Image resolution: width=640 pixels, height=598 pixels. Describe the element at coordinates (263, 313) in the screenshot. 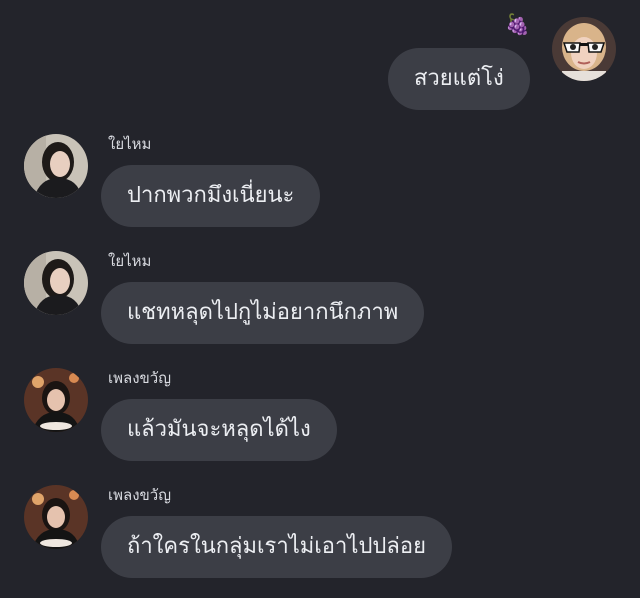

I see `message-bubble: แชทหลุดไปกูไม่อยากนึกภาพ` at that location.